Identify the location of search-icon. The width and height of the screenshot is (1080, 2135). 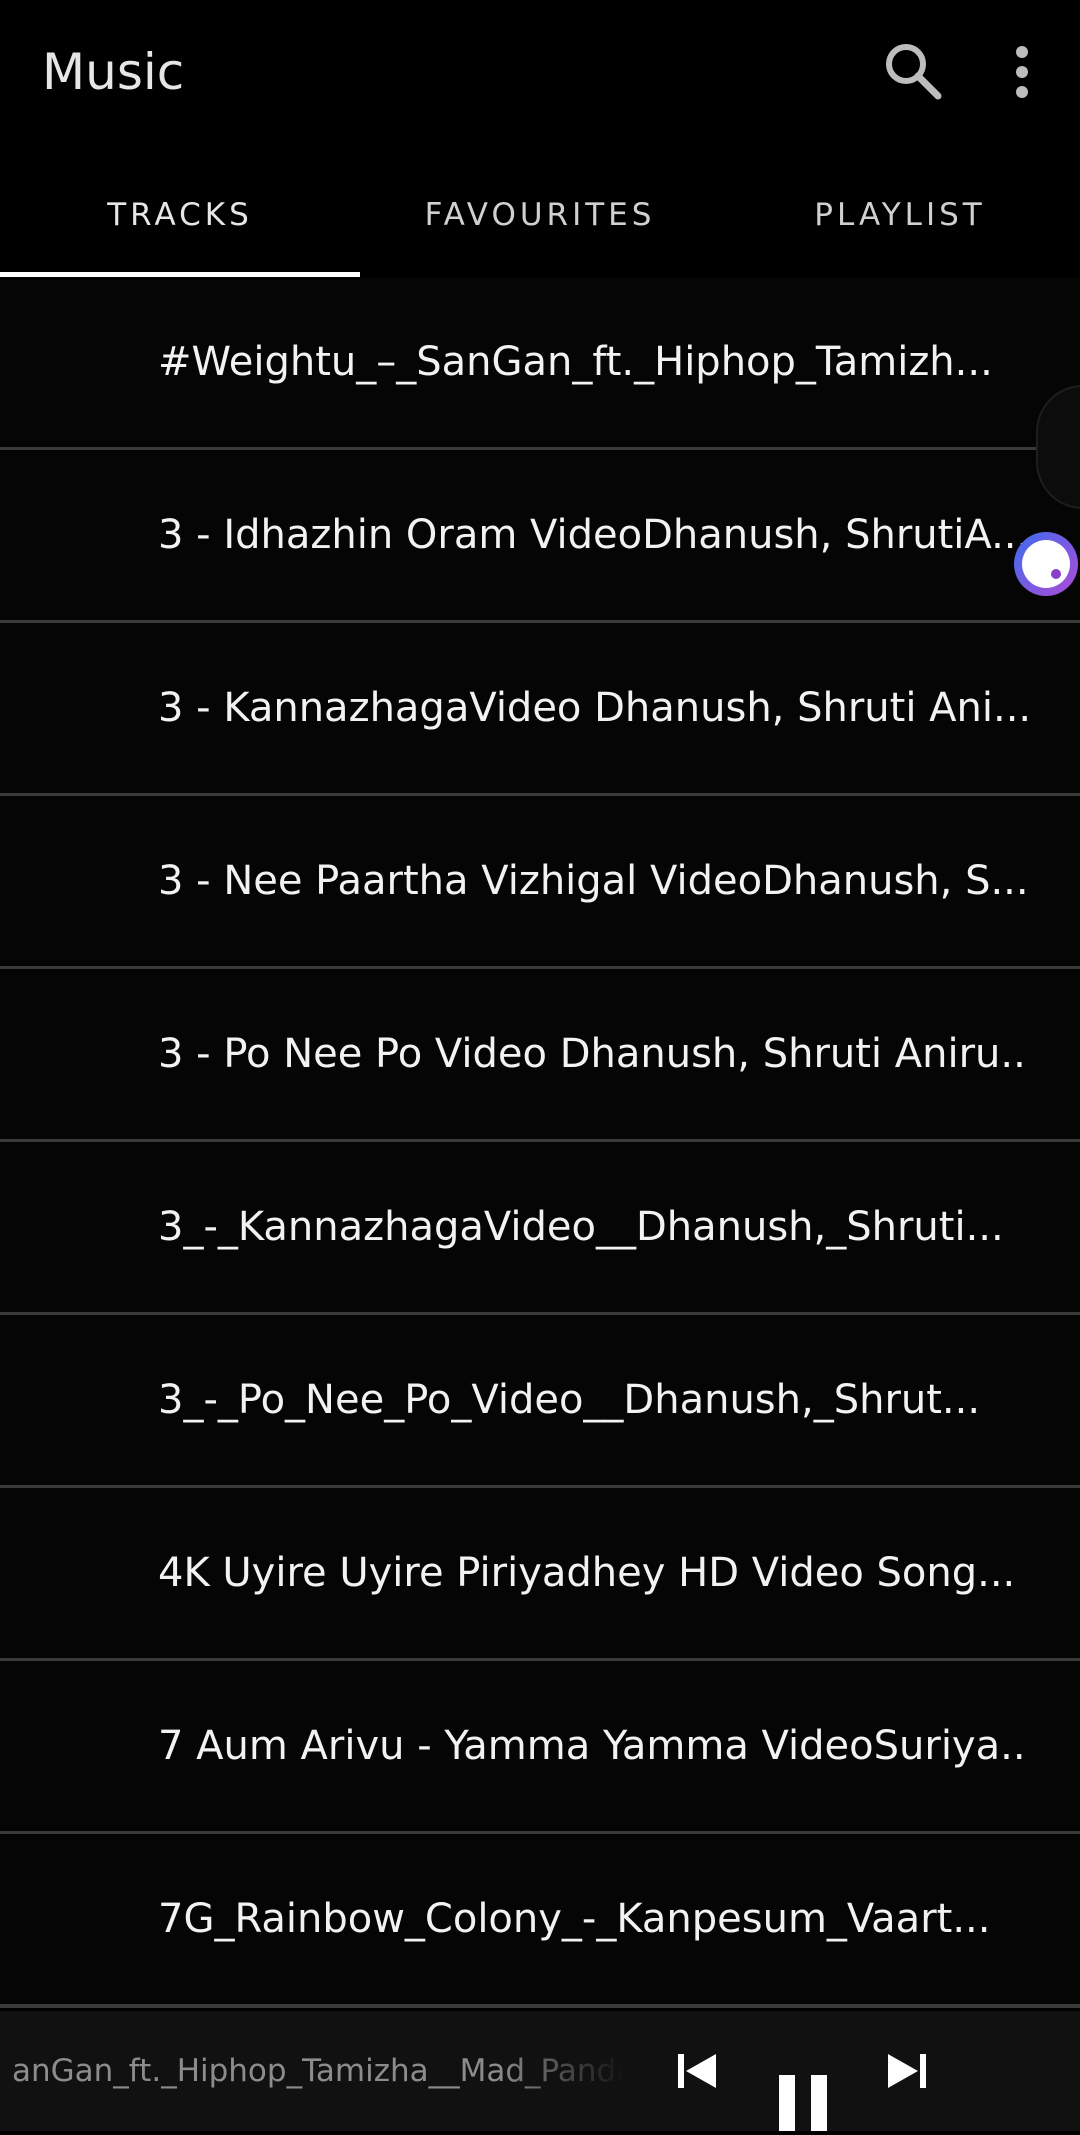
(914, 72).